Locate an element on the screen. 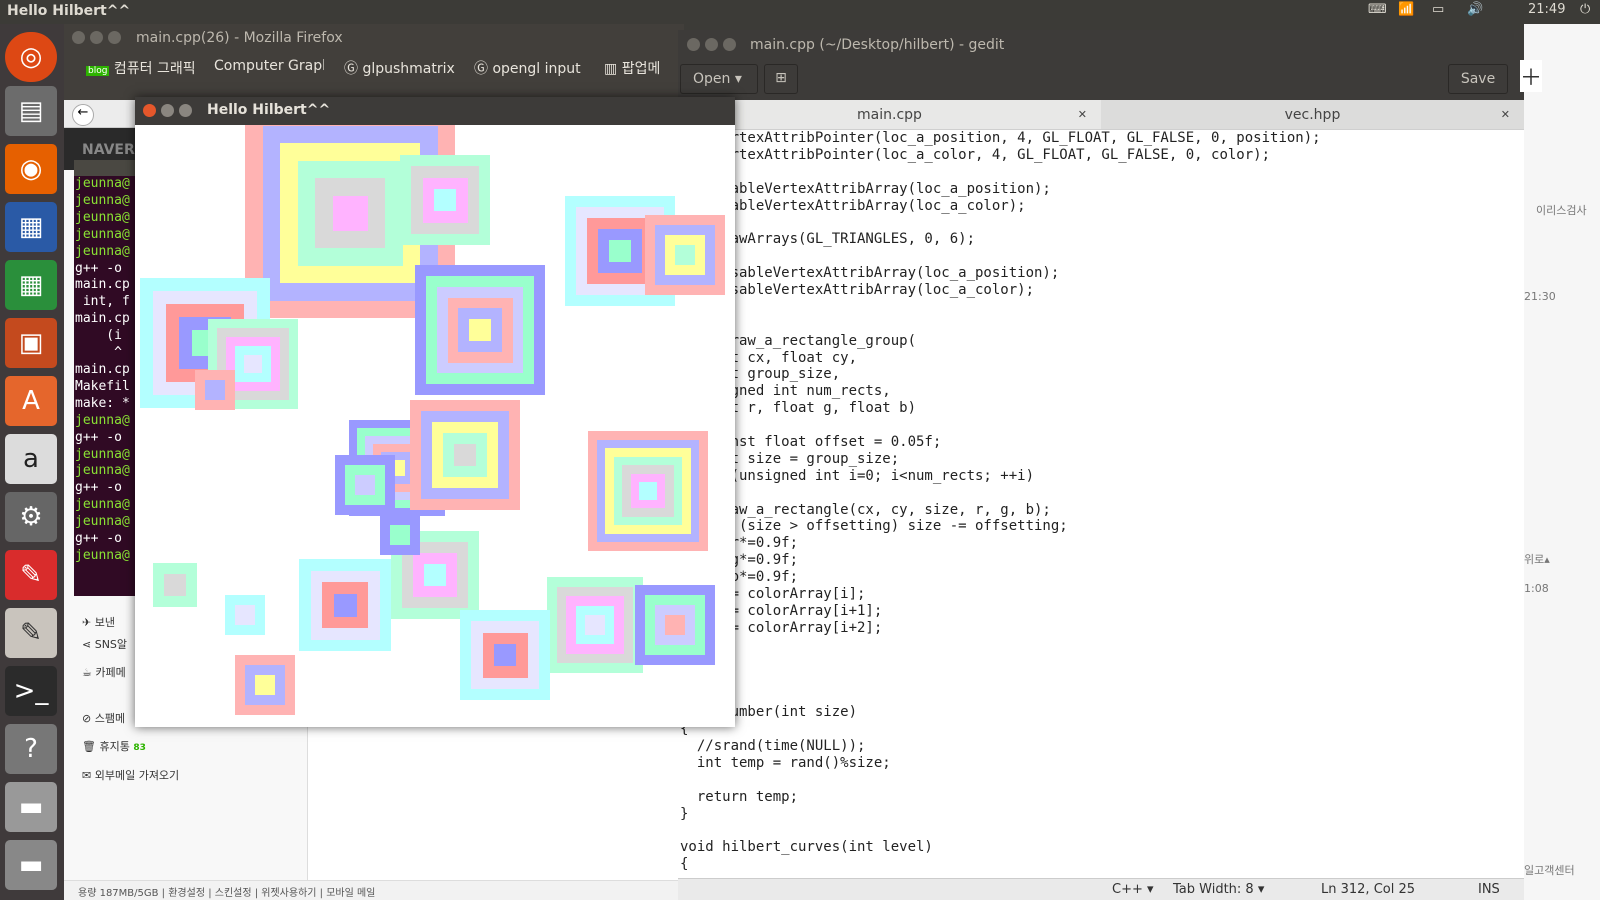  background-browser: ＋ 이리스검사 21:30 위로▴ 1:08 일고객센터 is located at coordinates (1560, 462).